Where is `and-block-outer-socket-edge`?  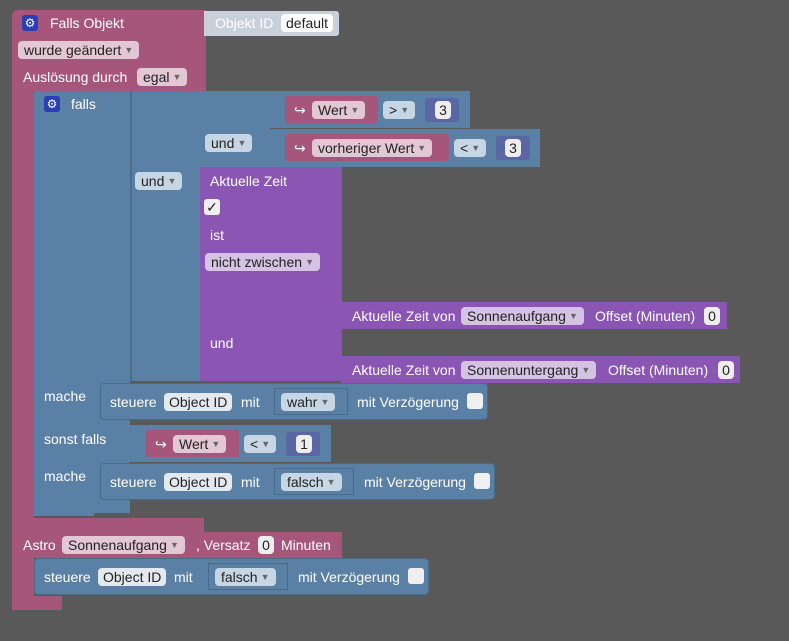 and-block-outer-socket-edge is located at coordinates (131, 236).